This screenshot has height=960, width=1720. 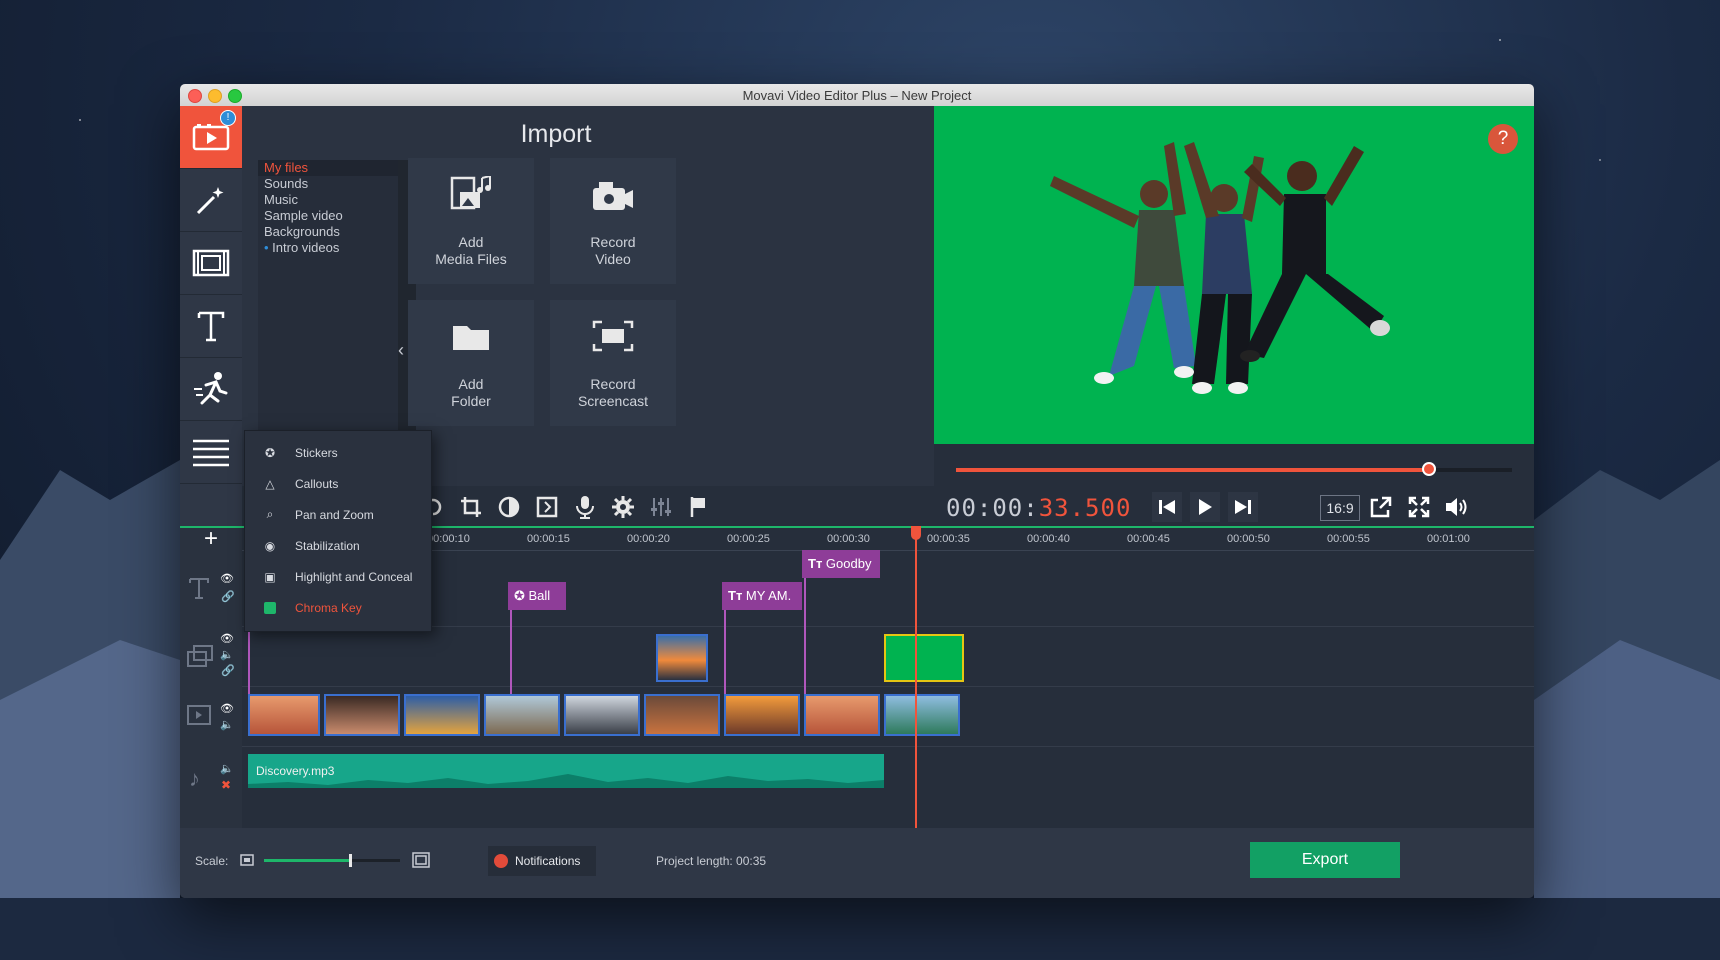 What do you see at coordinates (768, 595) in the screenshot?
I see `title-clip-label: MY AM.` at bounding box center [768, 595].